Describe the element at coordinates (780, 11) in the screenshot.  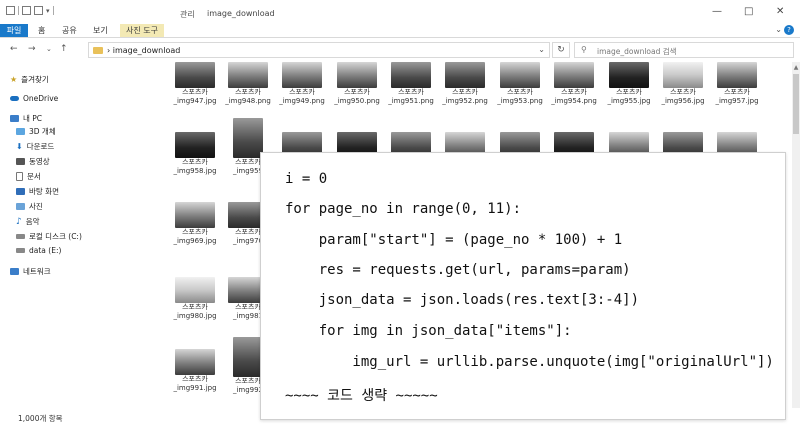
I see `close-button: ✕` at that location.